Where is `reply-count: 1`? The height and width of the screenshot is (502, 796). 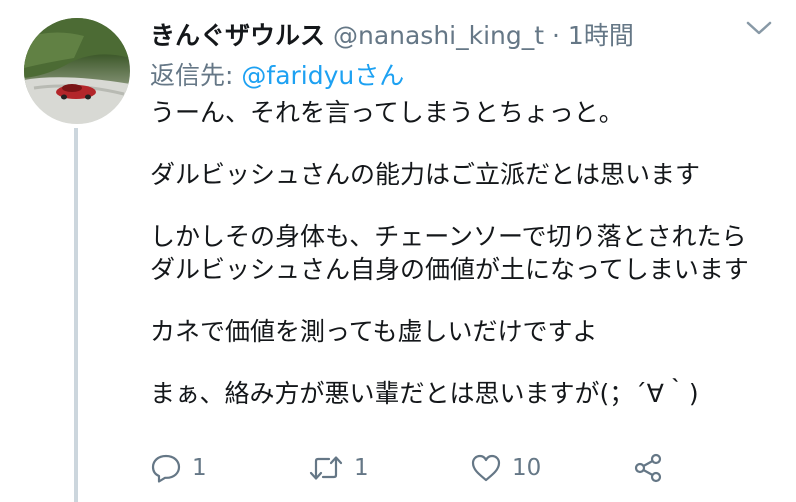 reply-count: 1 is located at coordinates (199, 468).